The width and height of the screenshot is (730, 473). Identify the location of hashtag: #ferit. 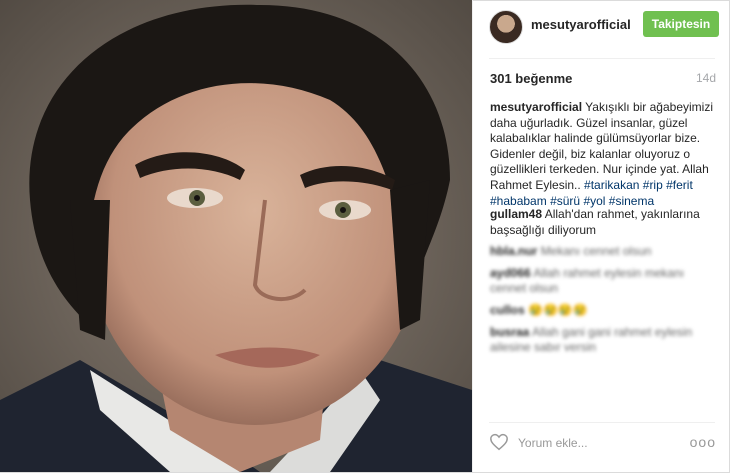
(679, 185).